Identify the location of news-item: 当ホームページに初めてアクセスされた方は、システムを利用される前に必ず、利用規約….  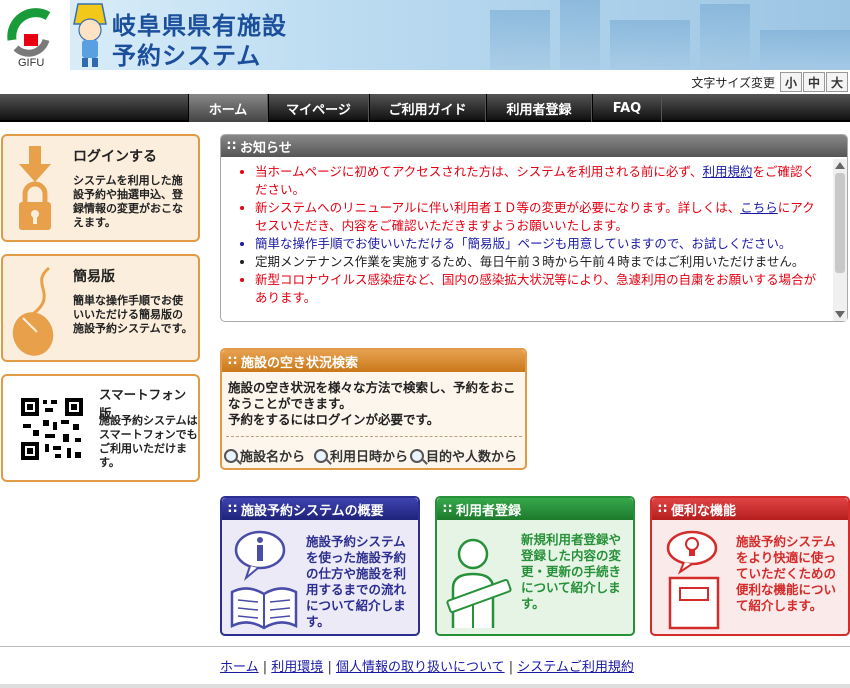
(539, 181).